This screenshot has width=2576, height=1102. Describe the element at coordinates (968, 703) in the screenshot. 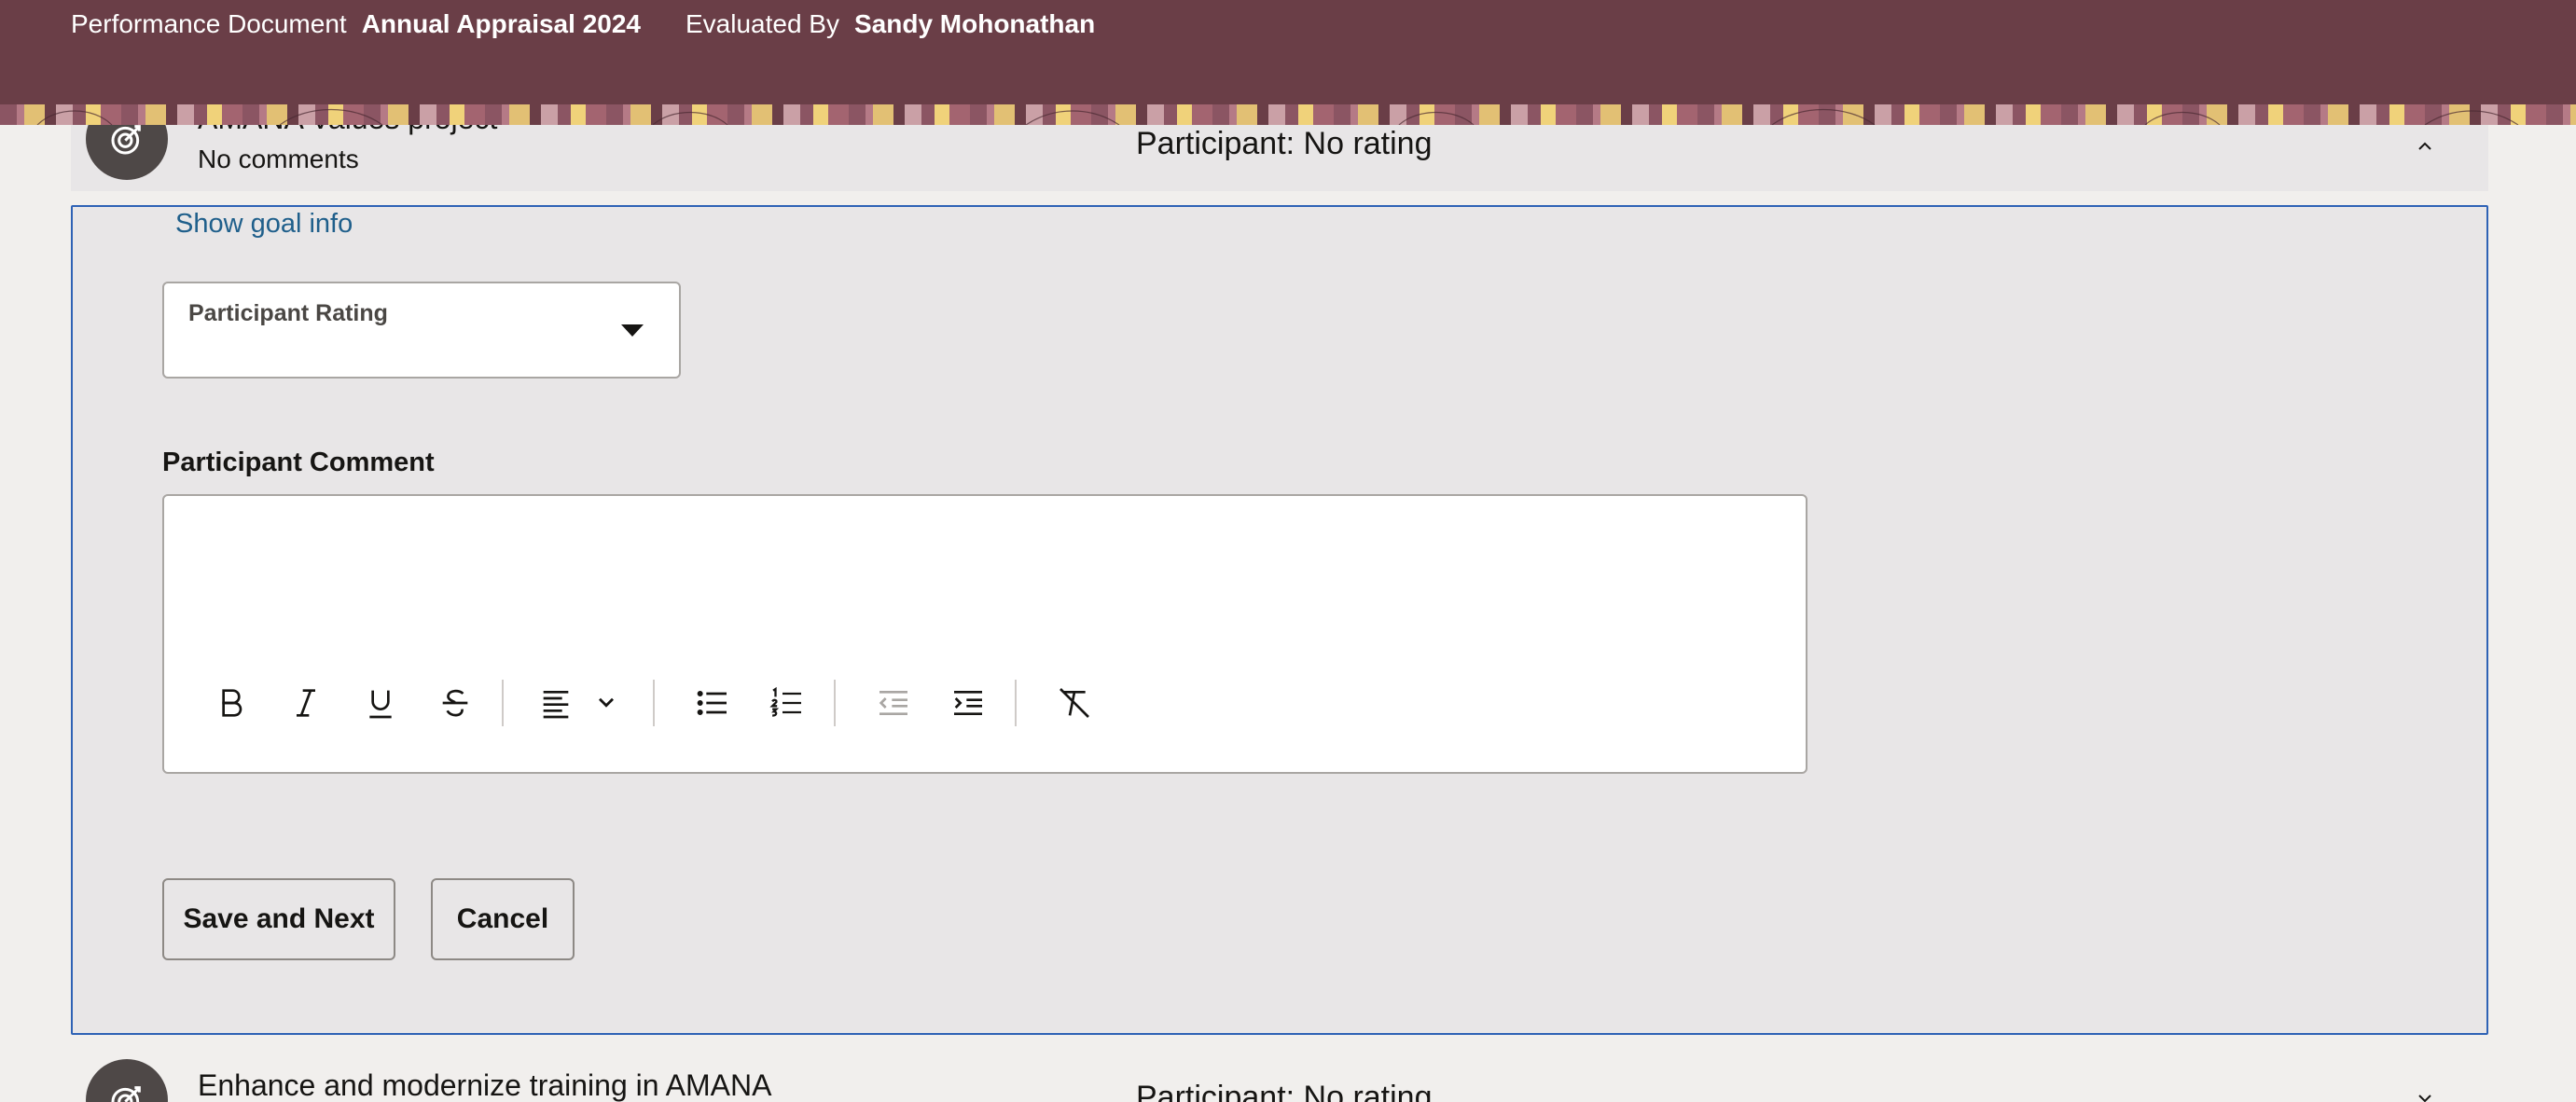

I see `indent-icon` at that location.